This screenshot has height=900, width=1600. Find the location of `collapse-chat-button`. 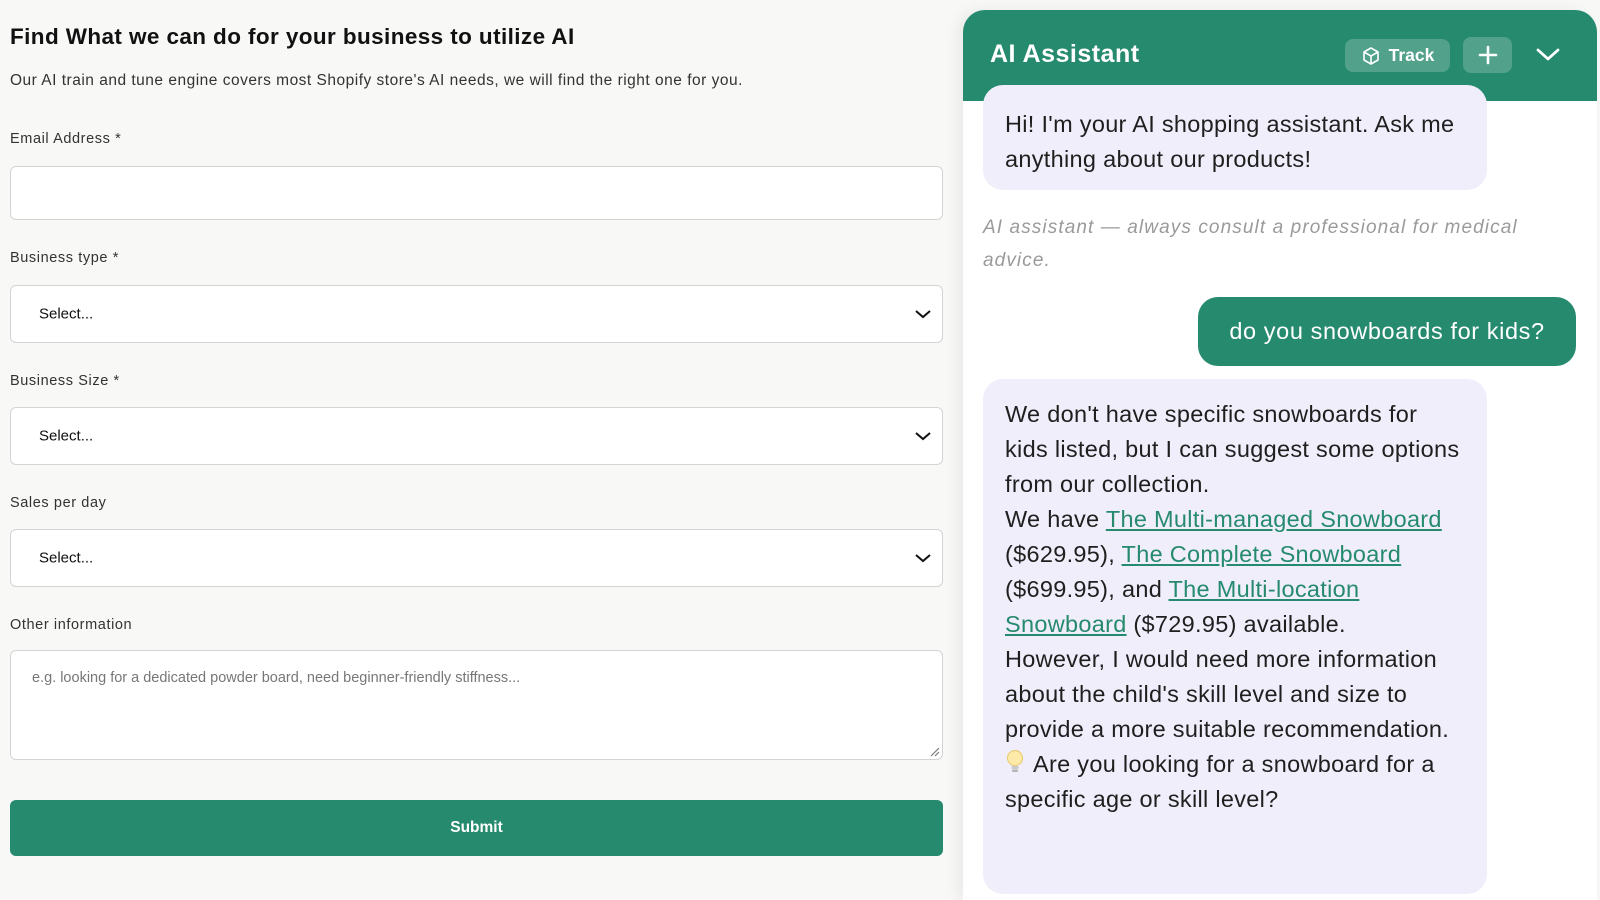

collapse-chat-button is located at coordinates (1548, 55).